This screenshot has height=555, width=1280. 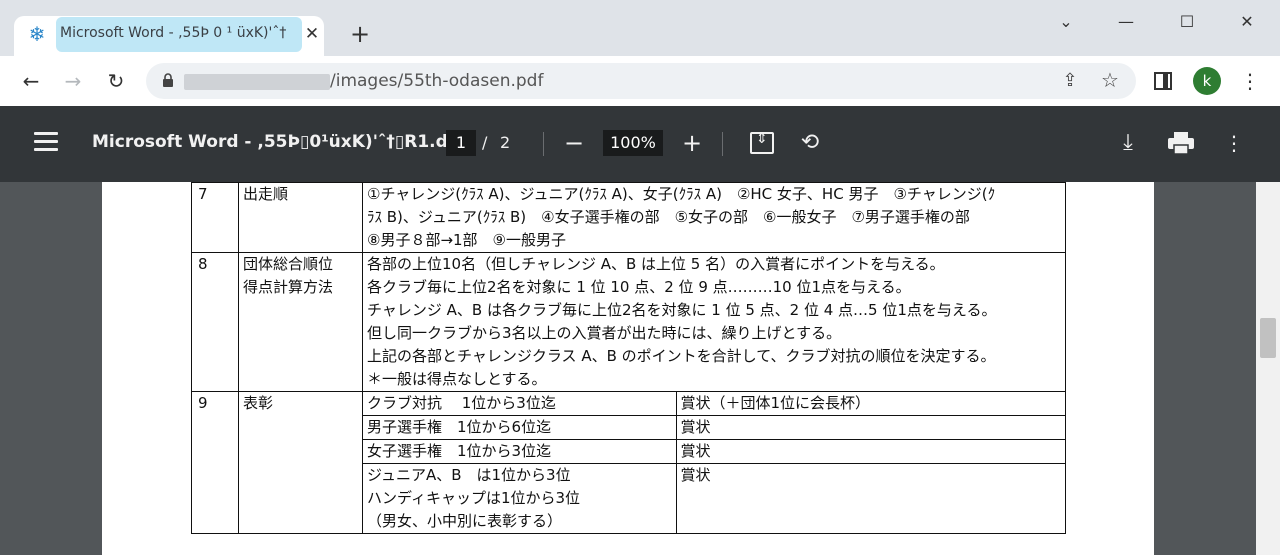 I want to click on total-pages: 2, so click(x=505, y=142).